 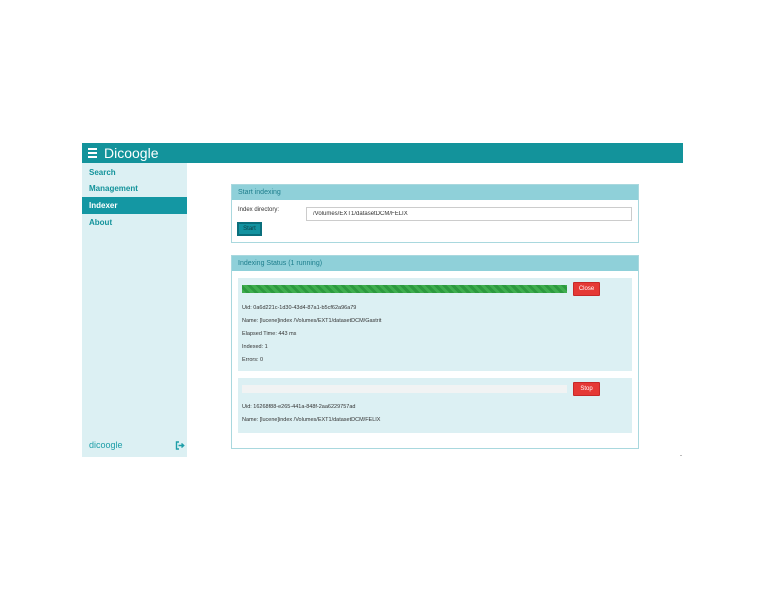 I want to click on sidebar-footer-logo: dicoogle, so click(x=106, y=445).